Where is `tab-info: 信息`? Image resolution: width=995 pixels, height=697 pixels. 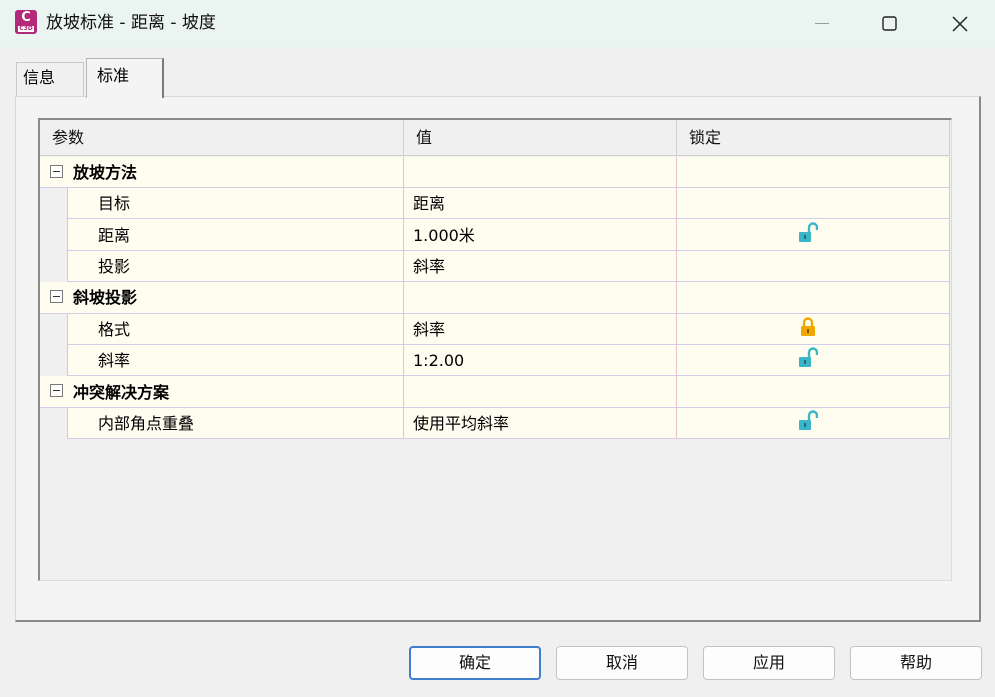 tab-info: 信息 is located at coordinates (50, 79).